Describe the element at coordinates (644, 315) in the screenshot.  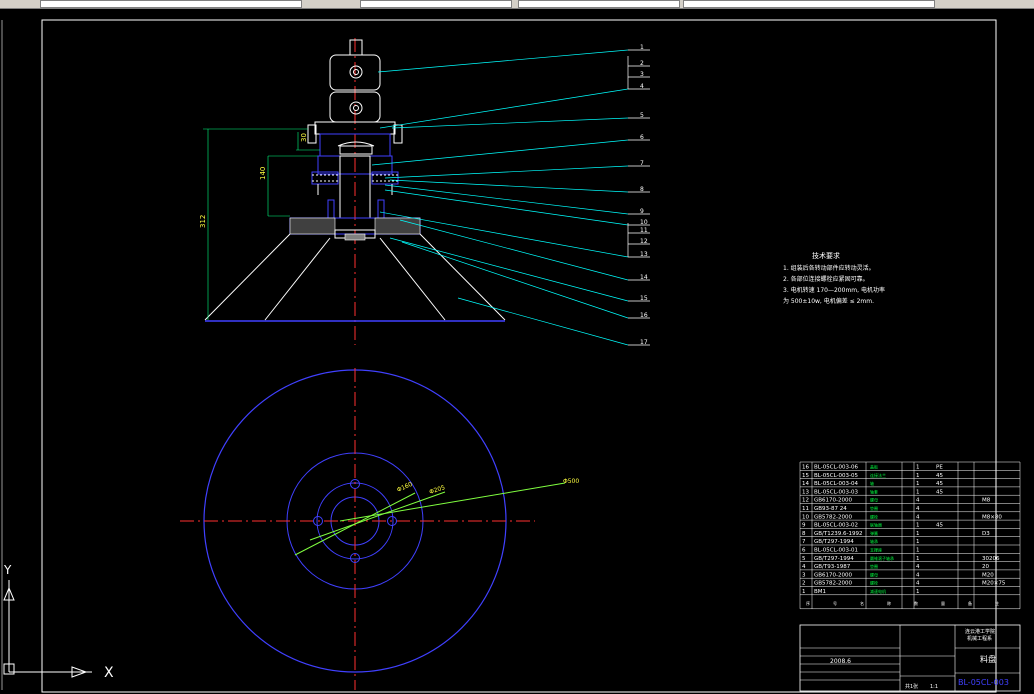
I see `balloon-number-16: 16` at that location.